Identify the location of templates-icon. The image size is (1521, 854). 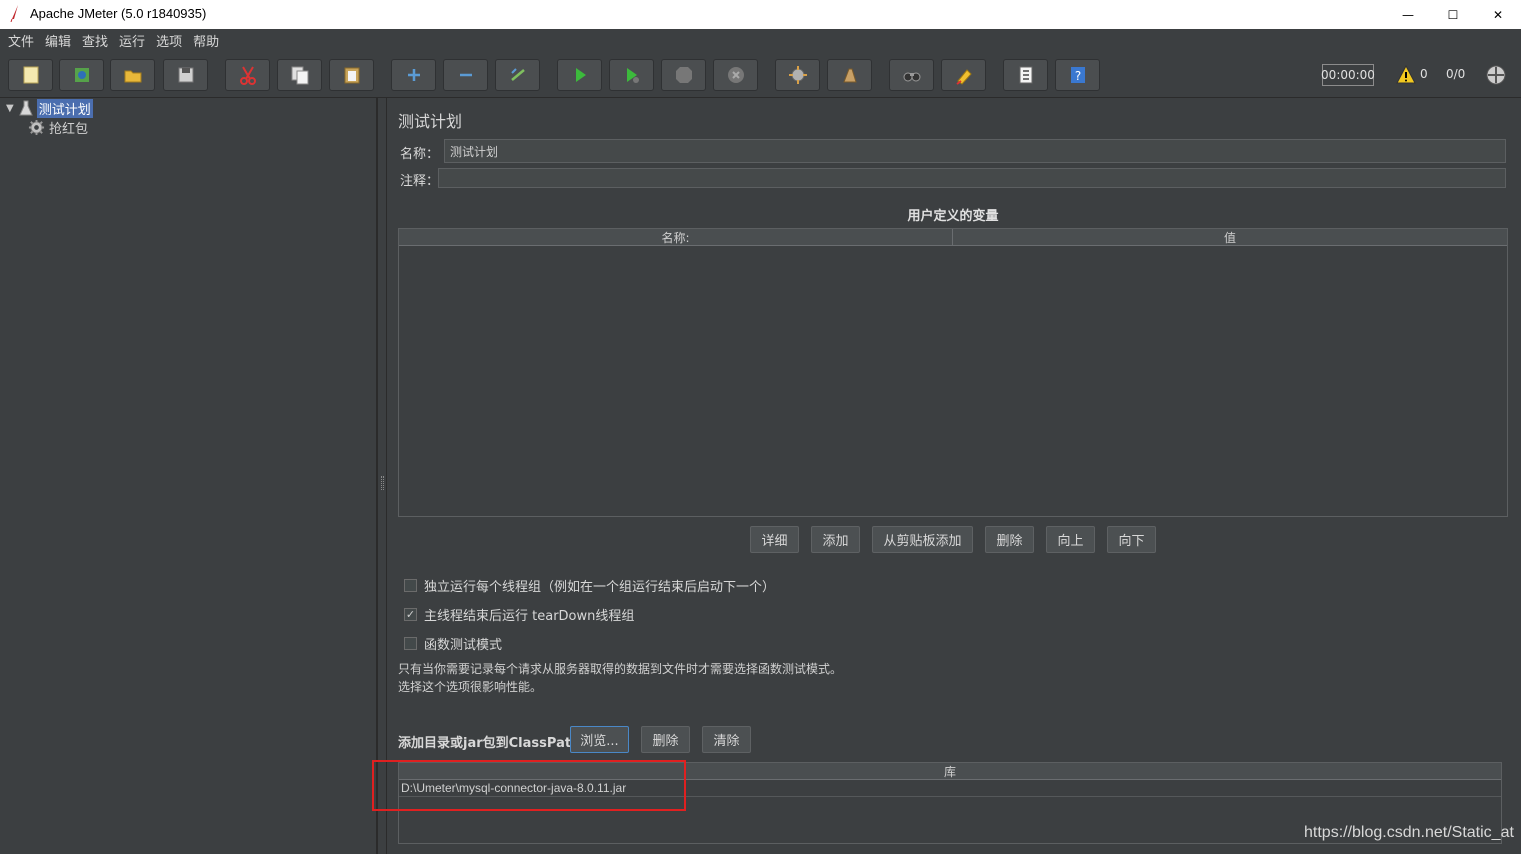
(81, 75).